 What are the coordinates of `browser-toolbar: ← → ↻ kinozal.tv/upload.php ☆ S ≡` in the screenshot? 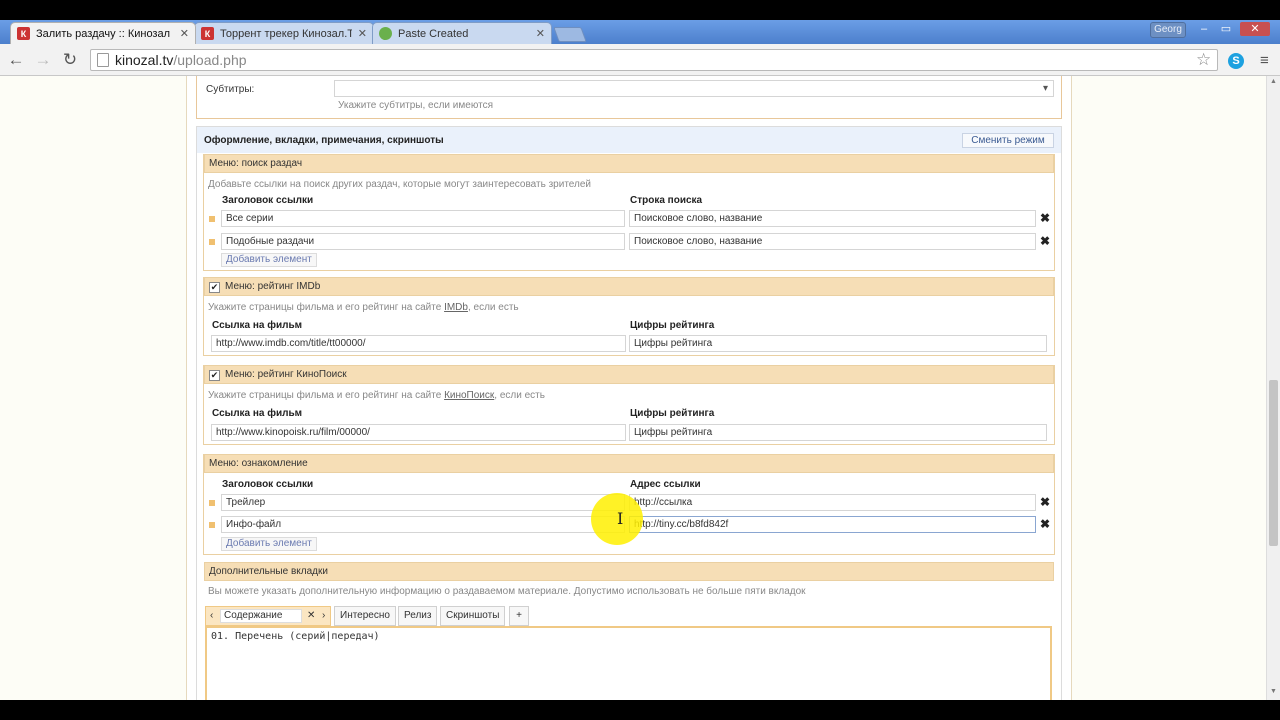 It's located at (640, 60).